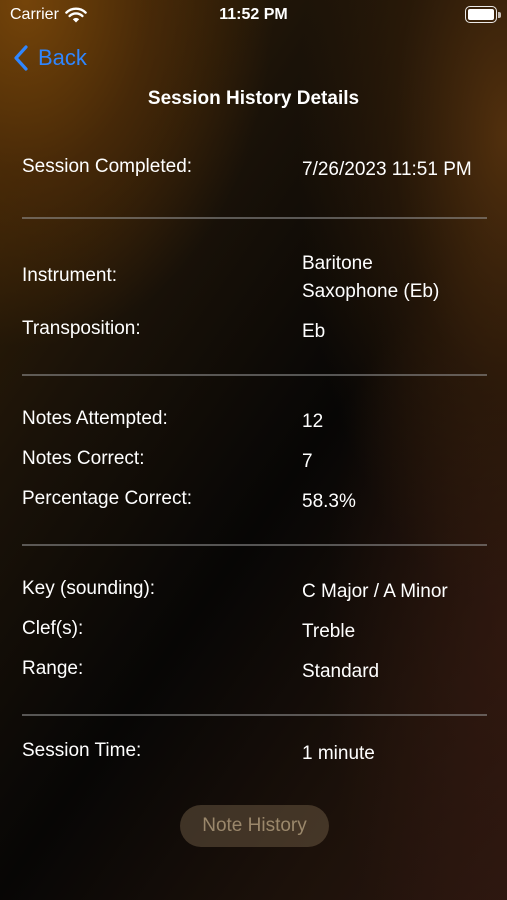 Image resolution: width=507 pixels, height=900 pixels. What do you see at coordinates (397, 278) in the screenshot?
I see `instrument-value: Baritone Saxophone (Eb)` at bounding box center [397, 278].